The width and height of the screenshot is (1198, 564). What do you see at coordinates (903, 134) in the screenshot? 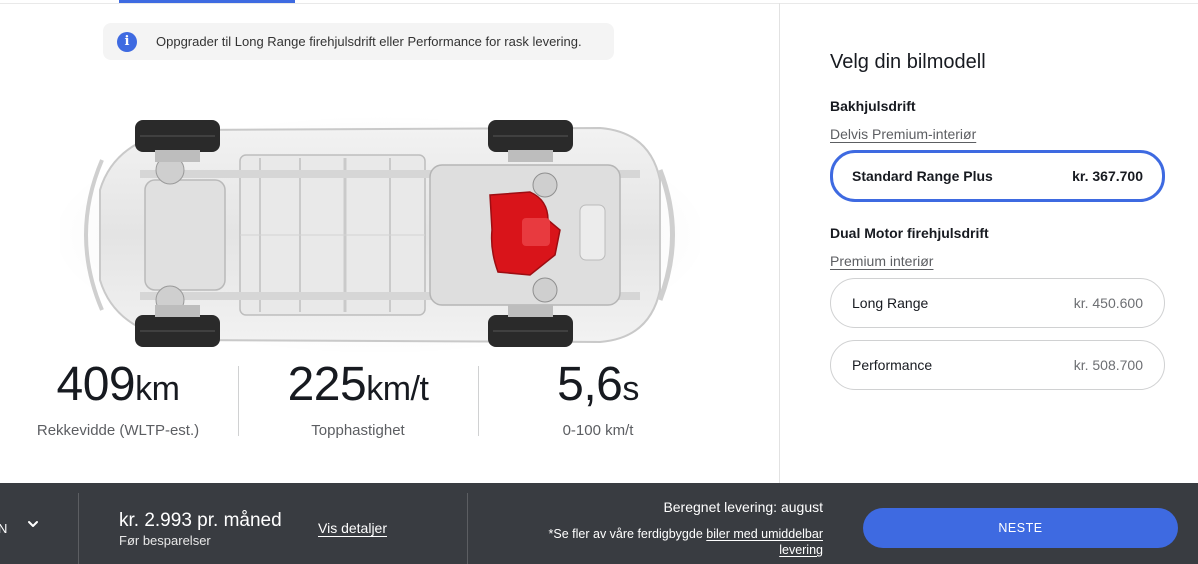
I see `group-subtitle-rwd: Delvis Premium-interiør` at bounding box center [903, 134].